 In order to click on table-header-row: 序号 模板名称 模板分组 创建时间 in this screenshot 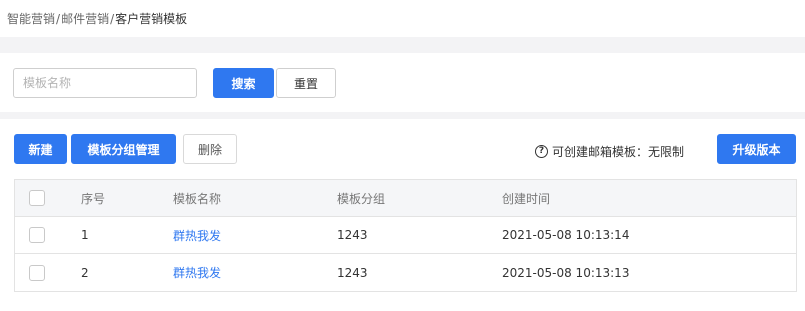, I will do `click(405, 198)`.